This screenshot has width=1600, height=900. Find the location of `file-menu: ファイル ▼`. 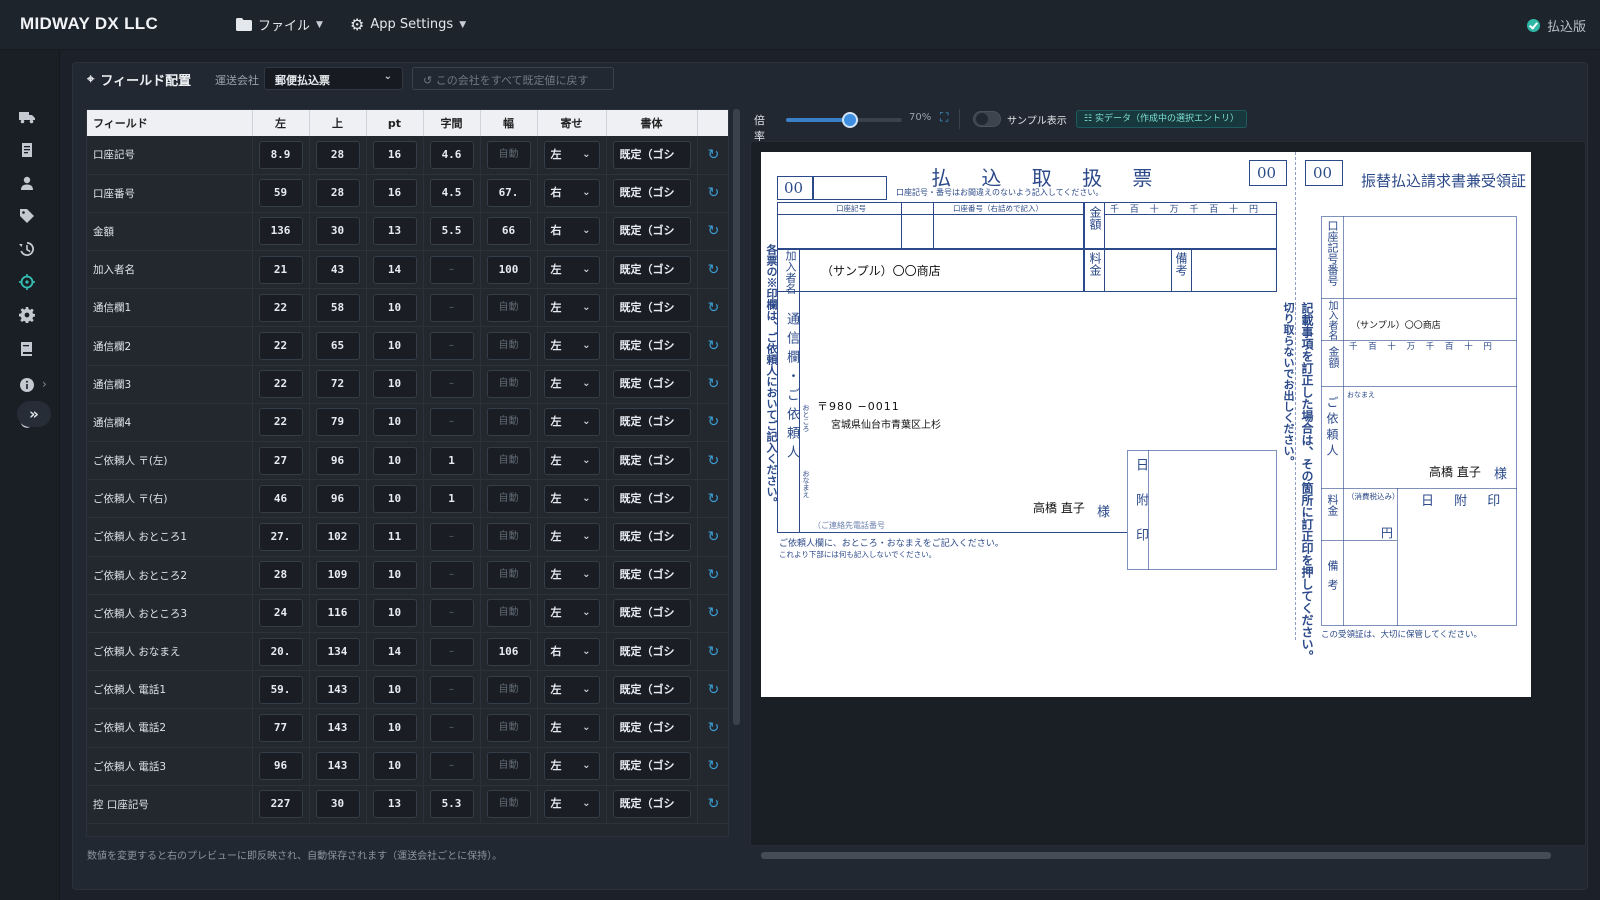

file-menu: ファイル ▼ is located at coordinates (279, 24).